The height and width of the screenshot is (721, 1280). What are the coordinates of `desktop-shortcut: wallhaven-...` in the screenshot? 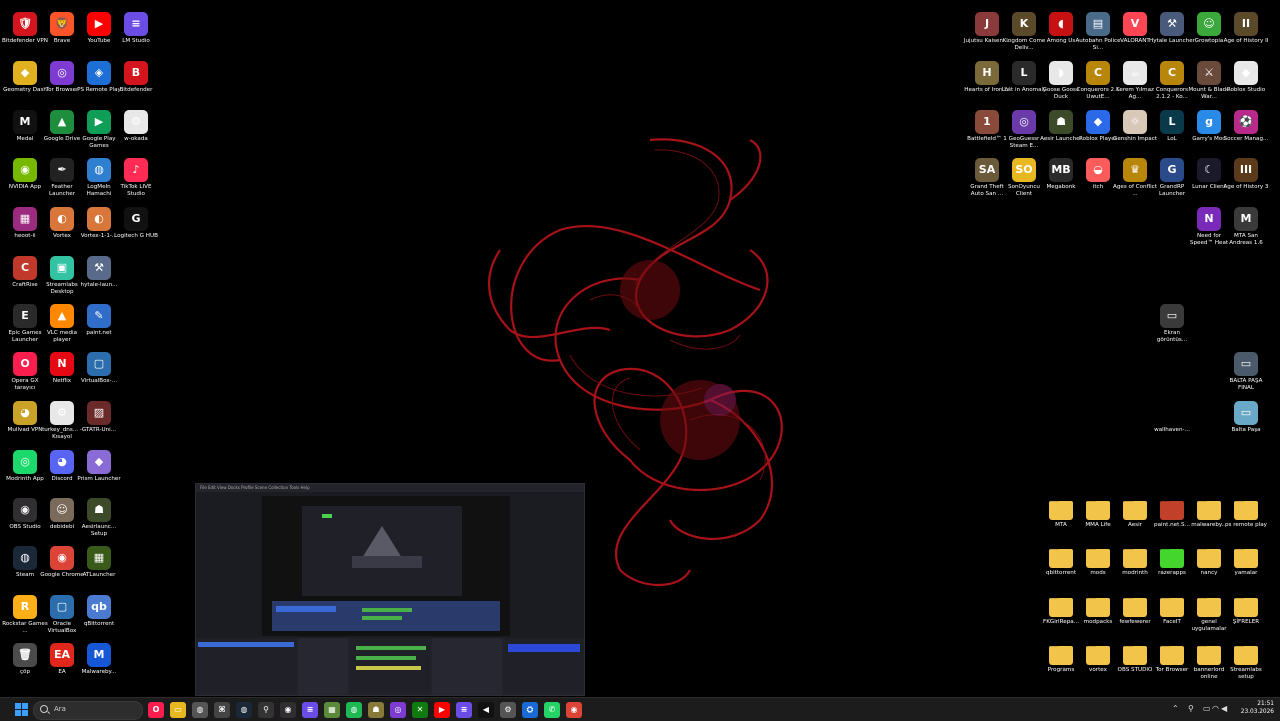 It's located at (1172, 426).